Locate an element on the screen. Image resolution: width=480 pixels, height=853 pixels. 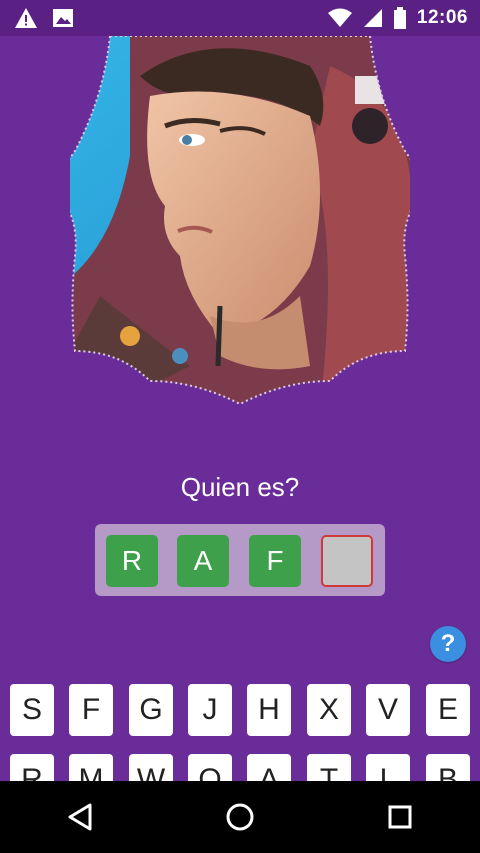
answer-panel: R A F is located at coordinates (240, 560).